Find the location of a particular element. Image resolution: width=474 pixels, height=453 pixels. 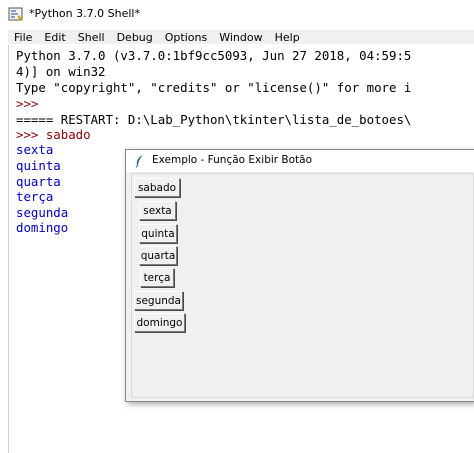

console-output-line: quinta is located at coordinates (38, 165).